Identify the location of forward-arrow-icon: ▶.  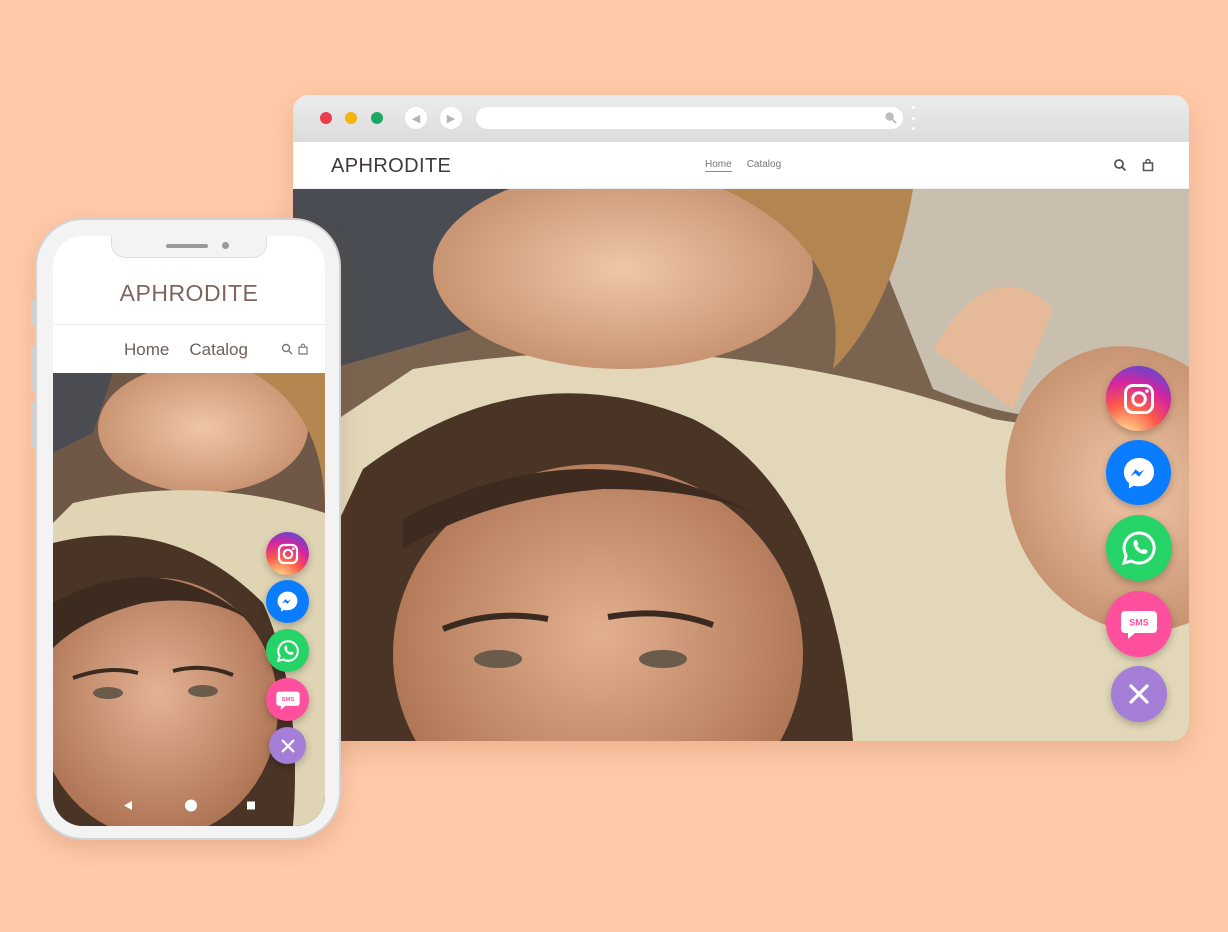
(451, 118).